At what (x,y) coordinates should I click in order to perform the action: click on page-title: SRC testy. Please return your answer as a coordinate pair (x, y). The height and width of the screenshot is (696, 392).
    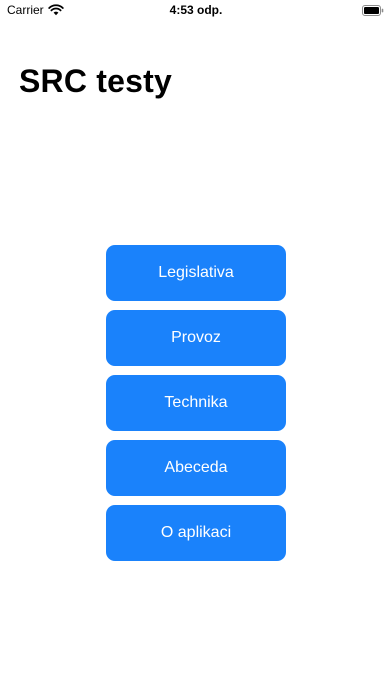
    Looking at the image, I should click on (95, 81).